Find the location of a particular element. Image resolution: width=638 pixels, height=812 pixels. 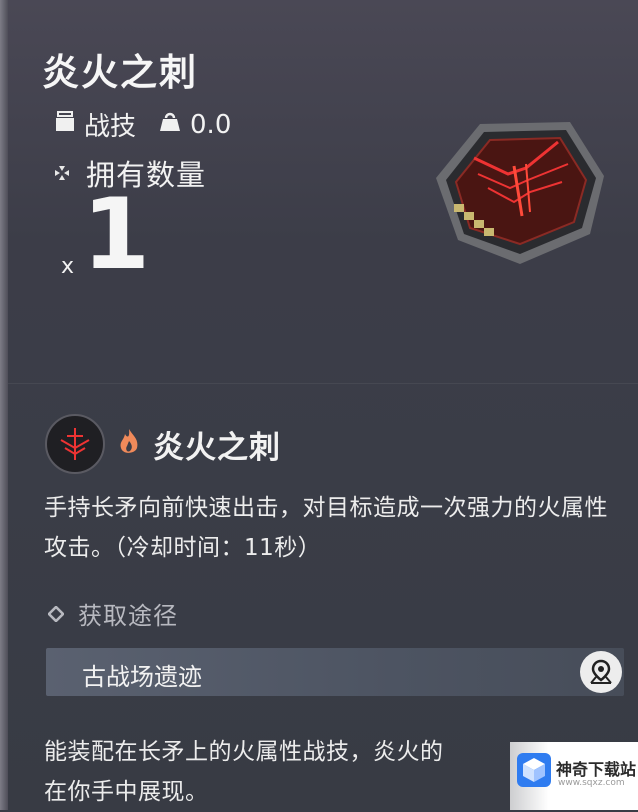

watermark-logo-icon is located at coordinates (534, 770).